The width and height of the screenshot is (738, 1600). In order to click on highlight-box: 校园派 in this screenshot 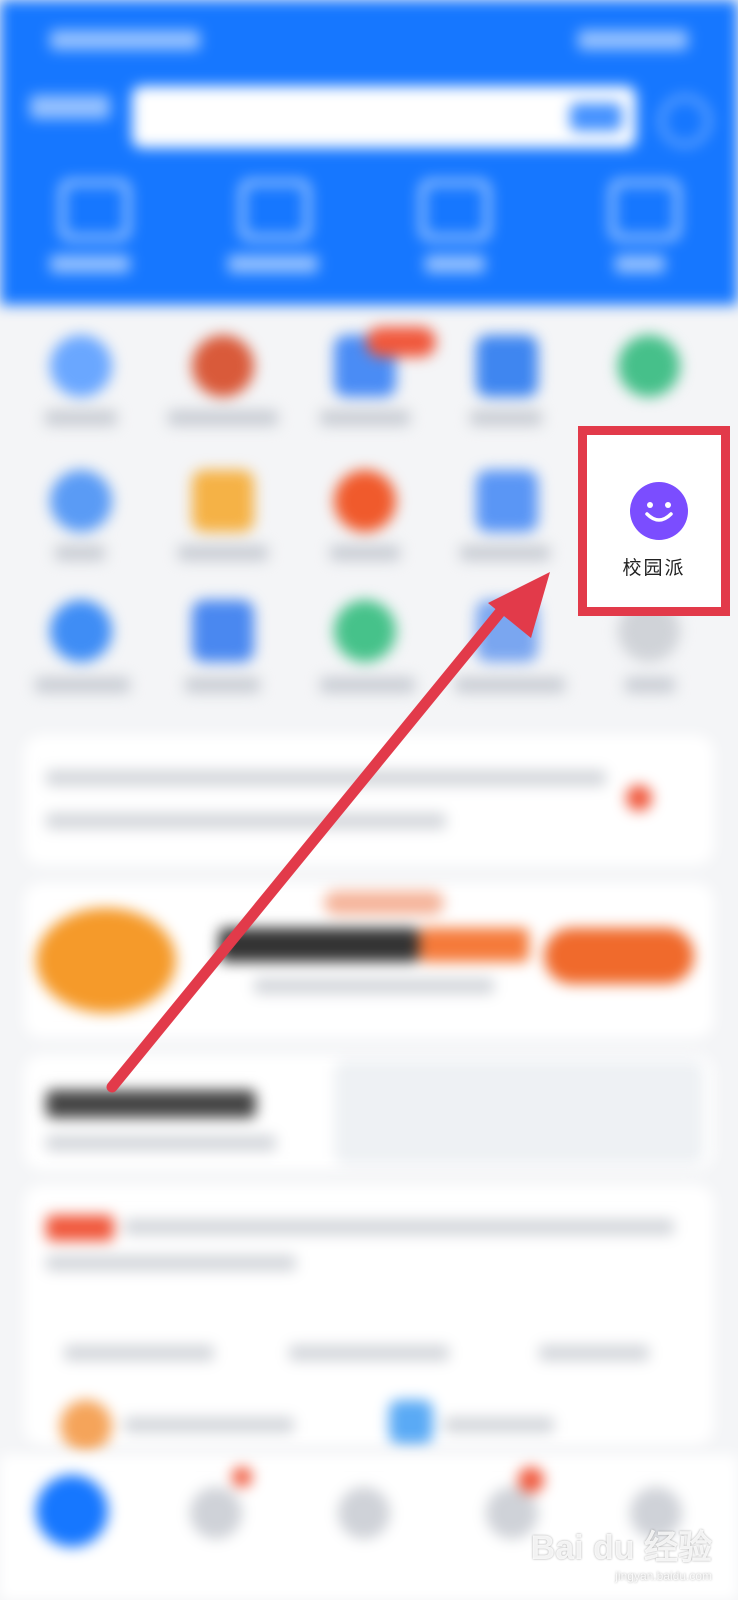, I will do `click(654, 521)`.